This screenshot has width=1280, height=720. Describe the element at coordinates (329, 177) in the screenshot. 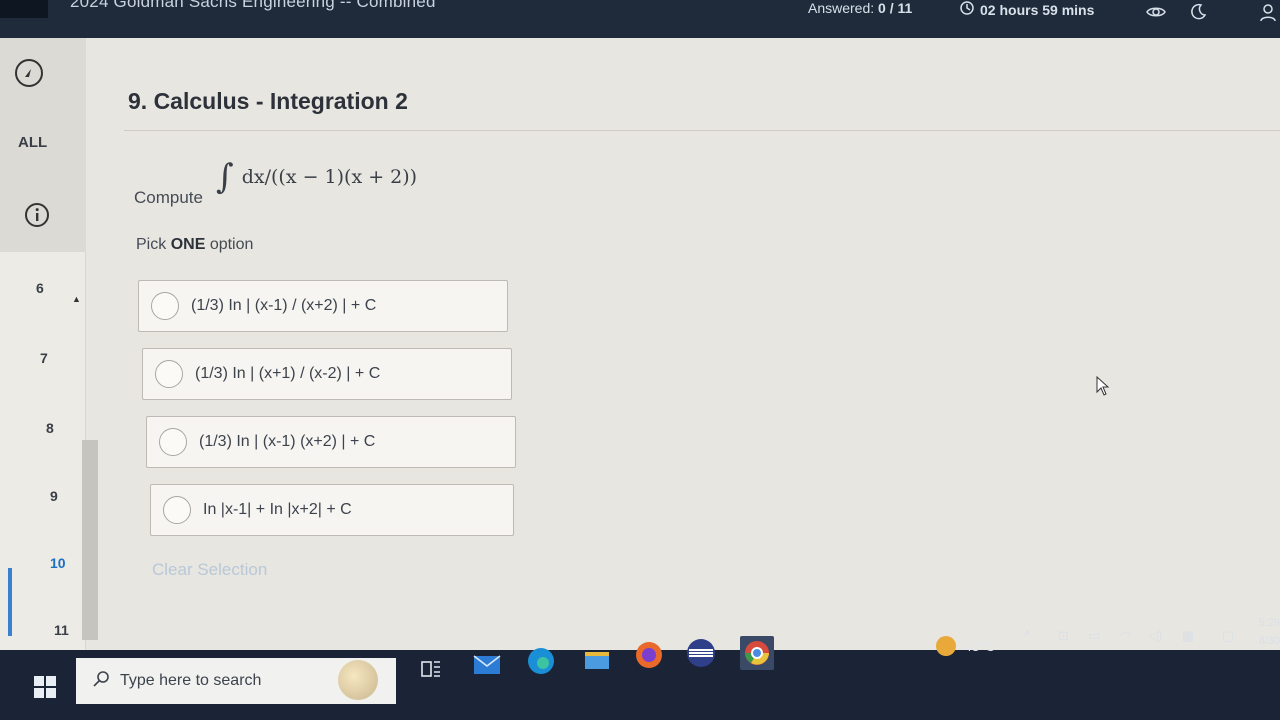

I see `formula-text: dx/((x − 1)(x + 2))` at that location.